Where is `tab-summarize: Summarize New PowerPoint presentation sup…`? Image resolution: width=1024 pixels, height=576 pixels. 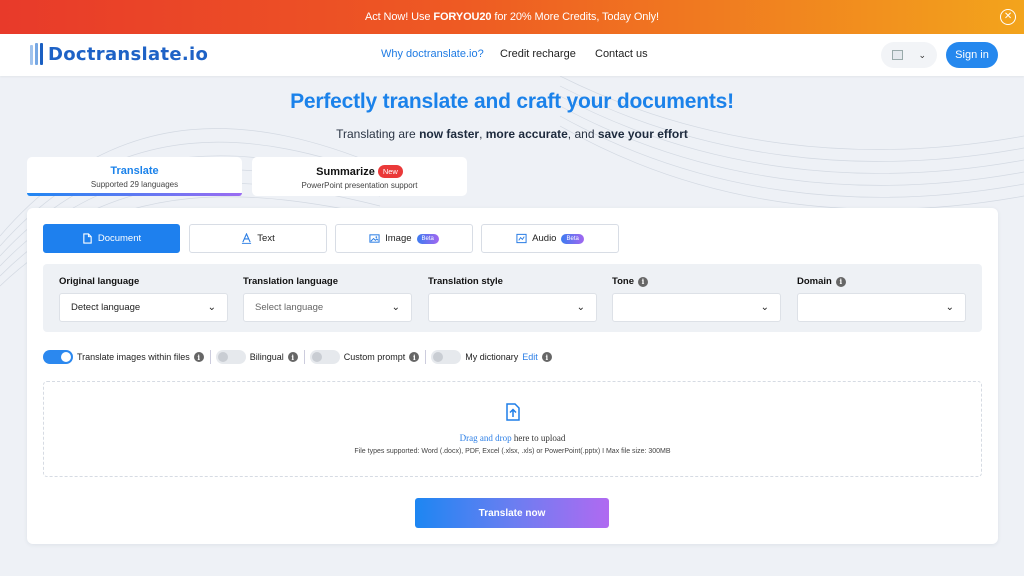
tab-summarize: Summarize New PowerPoint presentation sup… is located at coordinates (359, 176).